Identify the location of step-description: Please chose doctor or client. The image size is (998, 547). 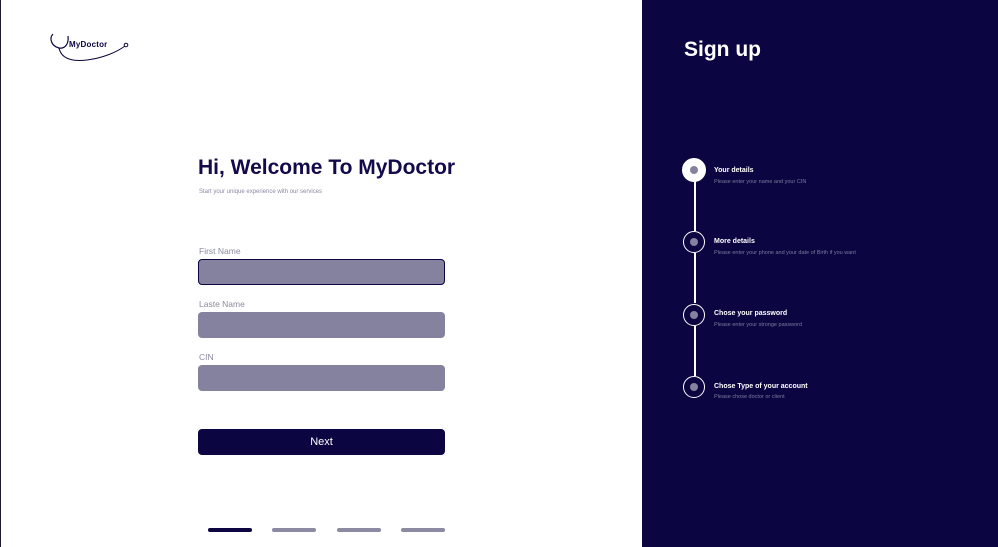
(749, 397).